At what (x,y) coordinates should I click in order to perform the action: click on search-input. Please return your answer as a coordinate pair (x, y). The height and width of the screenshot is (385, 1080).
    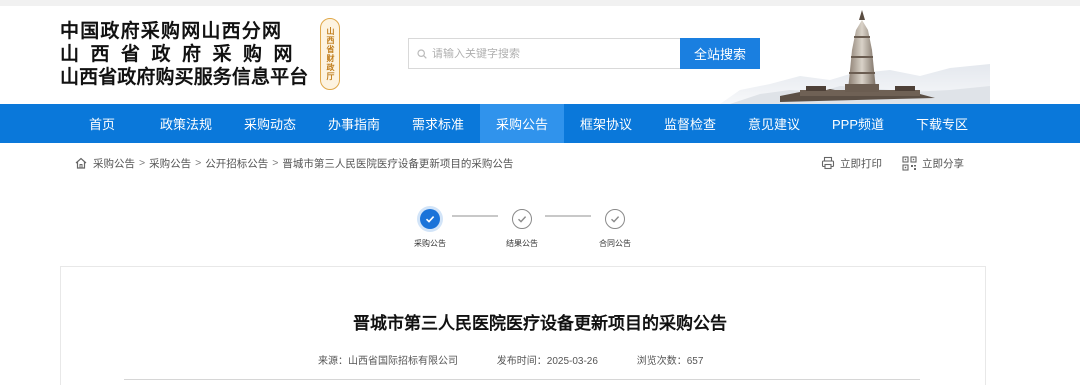
    Looking at the image, I should click on (552, 53).